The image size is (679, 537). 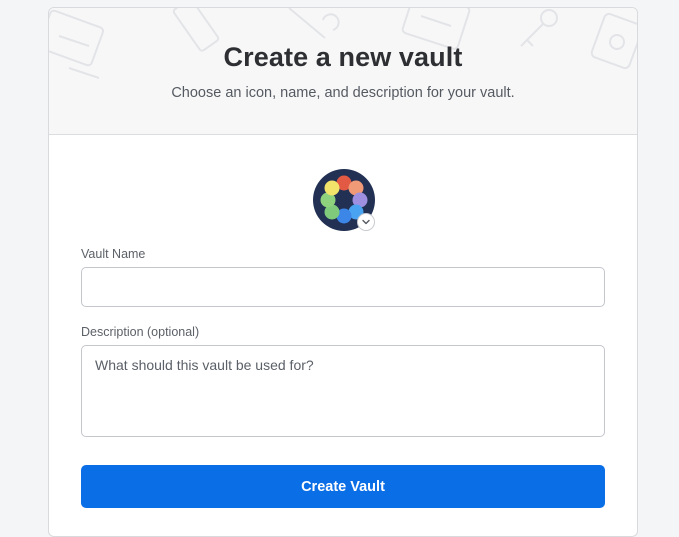 What do you see at coordinates (140, 332) in the screenshot?
I see `description-label: Description (optional)` at bounding box center [140, 332].